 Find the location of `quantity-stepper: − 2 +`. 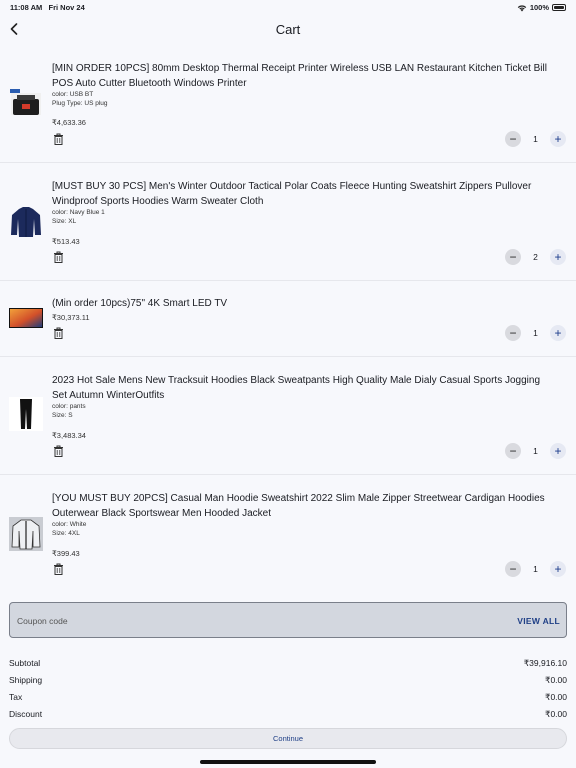

quantity-stepper: − 2 + is located at coordinates (535, 257).